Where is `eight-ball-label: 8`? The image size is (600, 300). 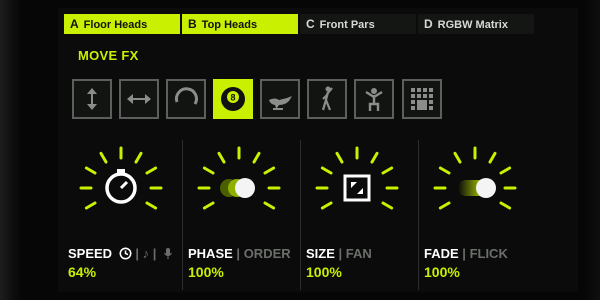
eight-ball-label: 8 is located at coordinates (232, 98).